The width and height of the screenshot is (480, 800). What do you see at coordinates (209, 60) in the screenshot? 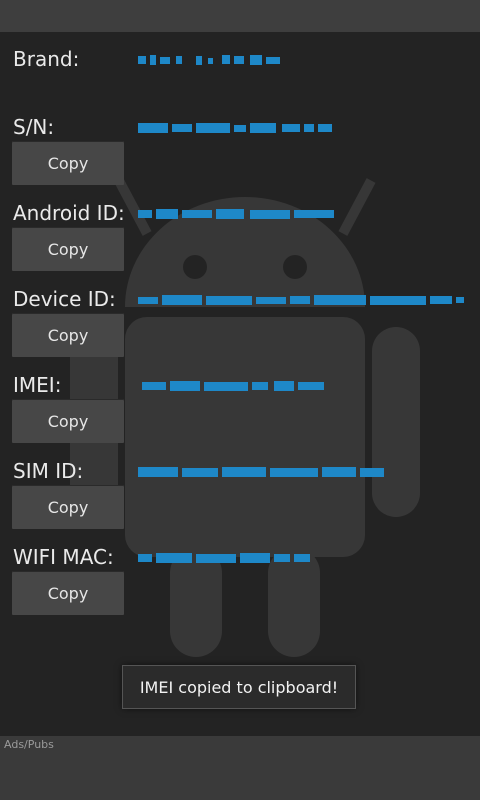
I see `brand-value-redacted` at bounding box center [209, 60].